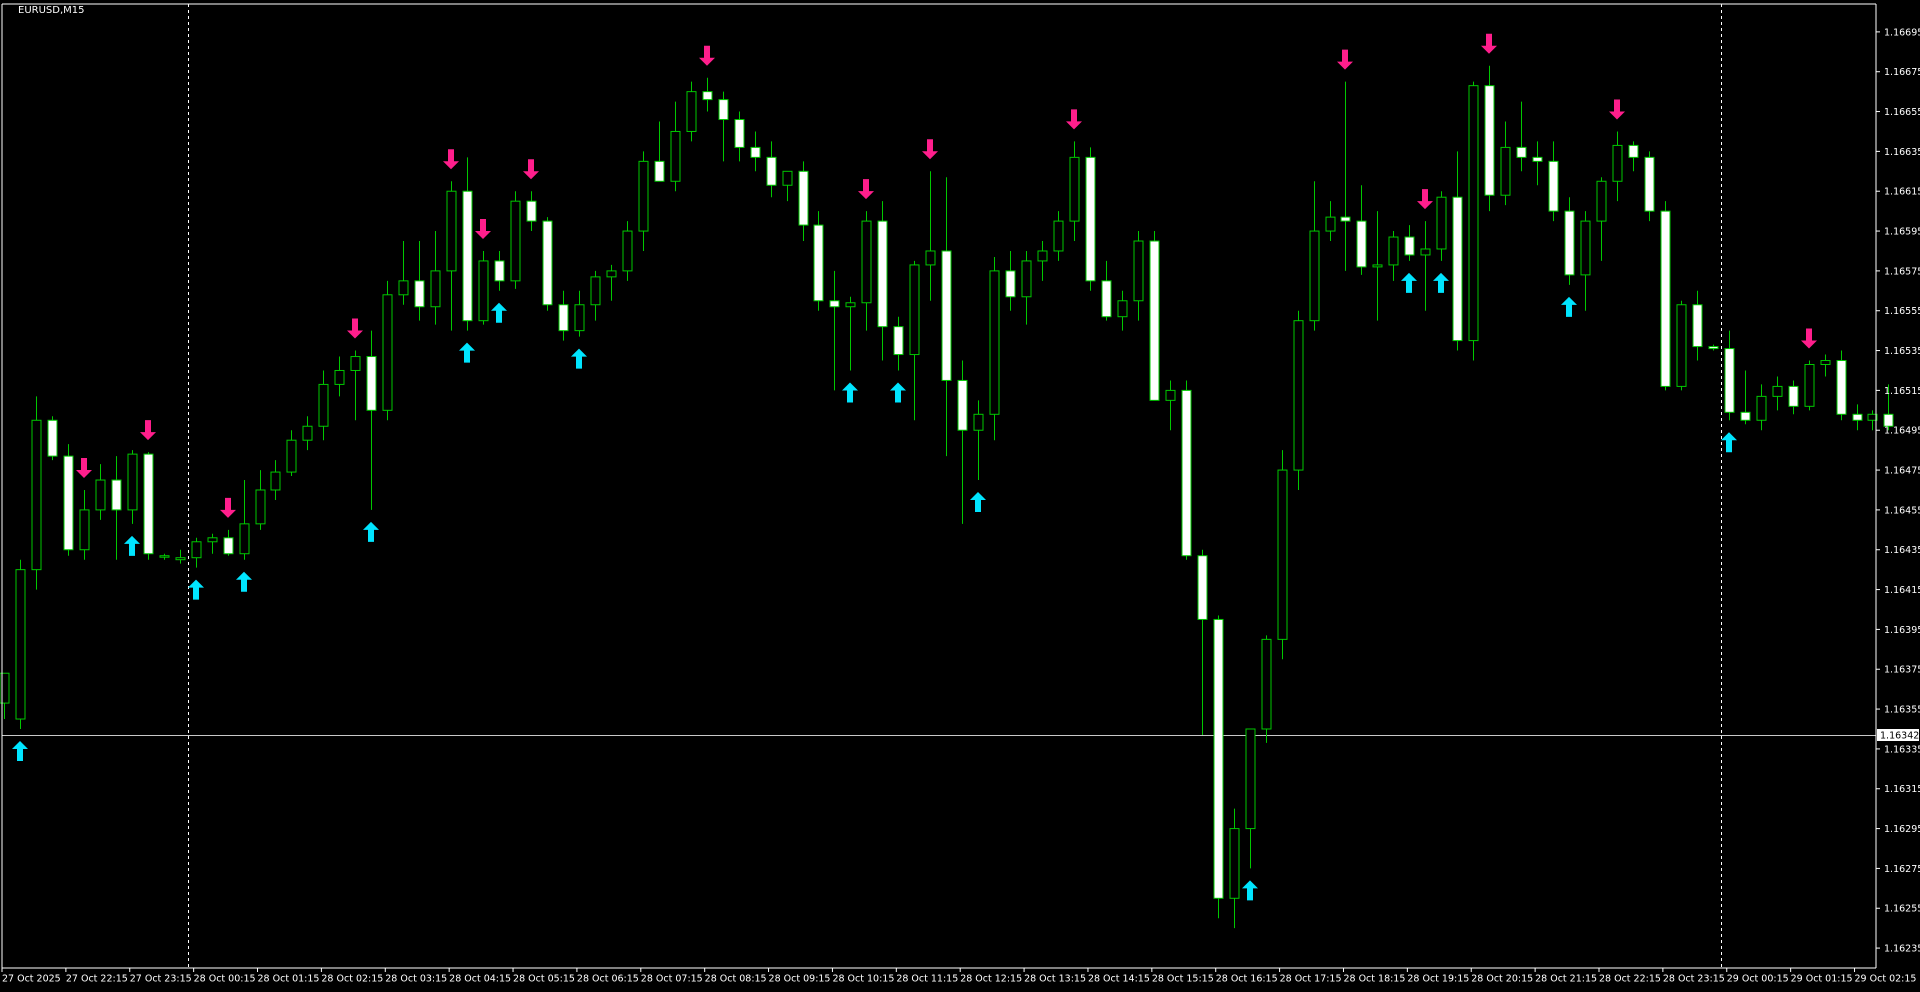 The height and width of the screenshot is (992, 1920). I want to click on time-tick-label: 28 Oct 07:15, so click(672, 979).